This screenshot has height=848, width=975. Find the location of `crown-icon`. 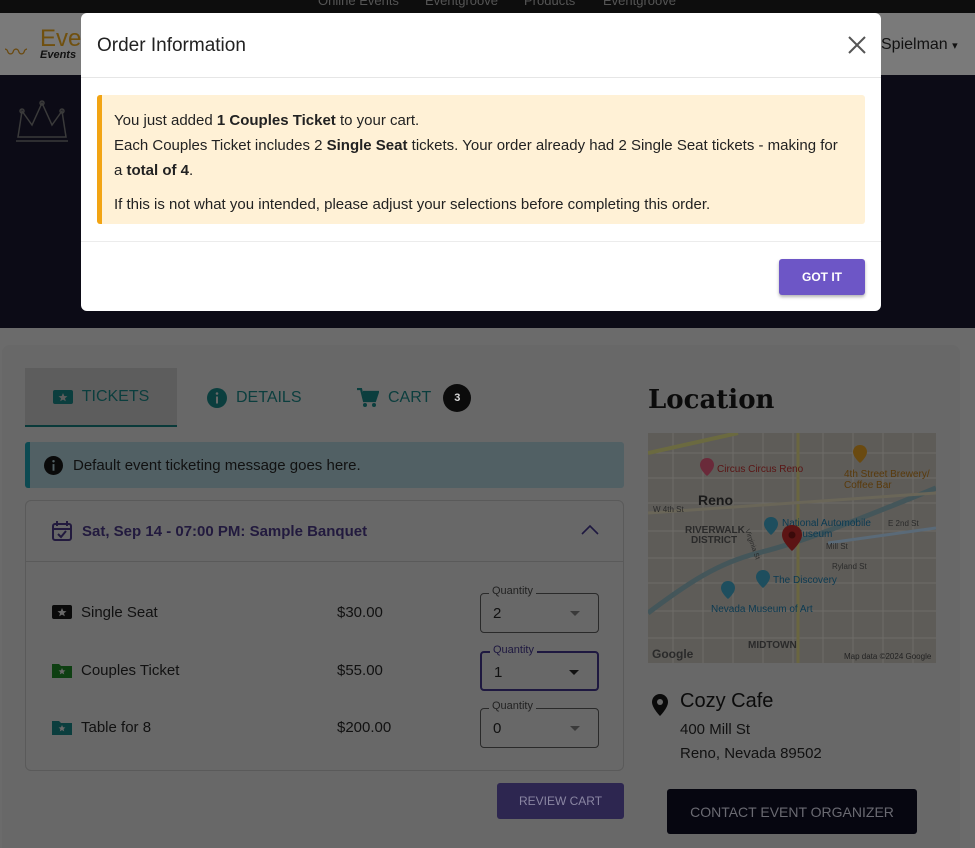

crown-icon is located at coordinates (42, 121).